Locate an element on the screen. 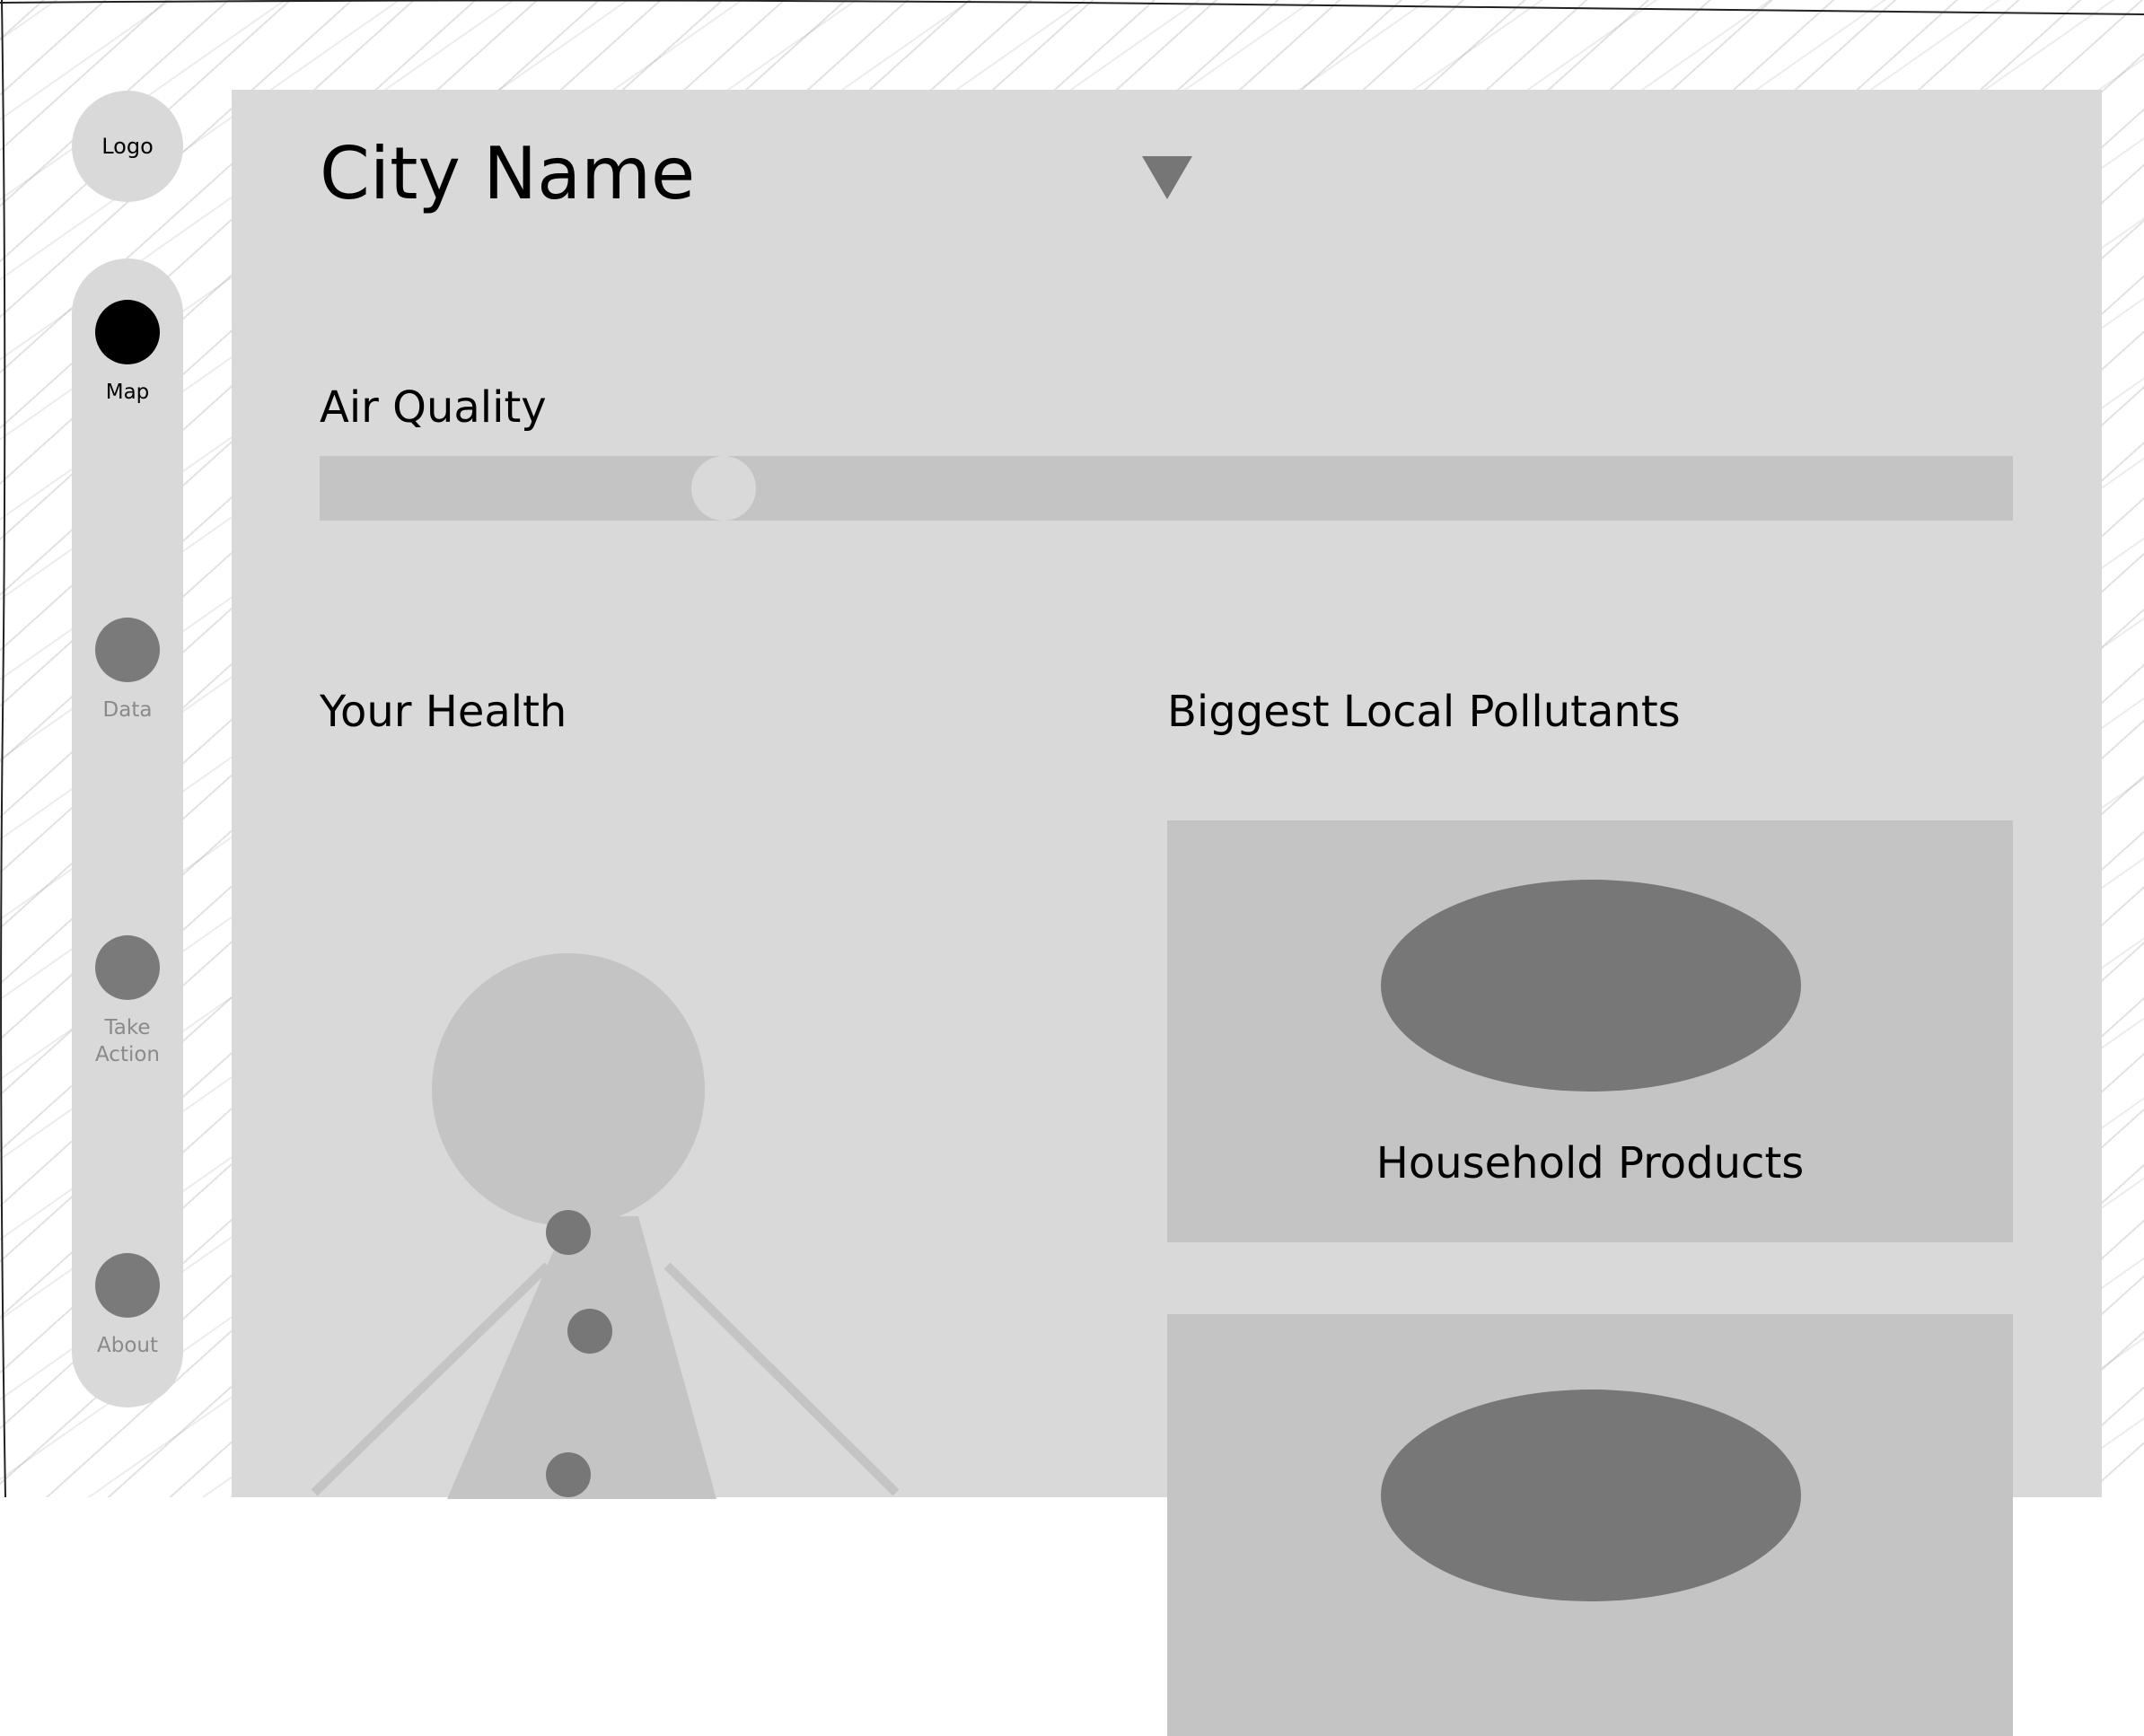 The height and width of the screenshot is (1736, 2144). city-dropdown-icon is located at coordinates (1167, 178).